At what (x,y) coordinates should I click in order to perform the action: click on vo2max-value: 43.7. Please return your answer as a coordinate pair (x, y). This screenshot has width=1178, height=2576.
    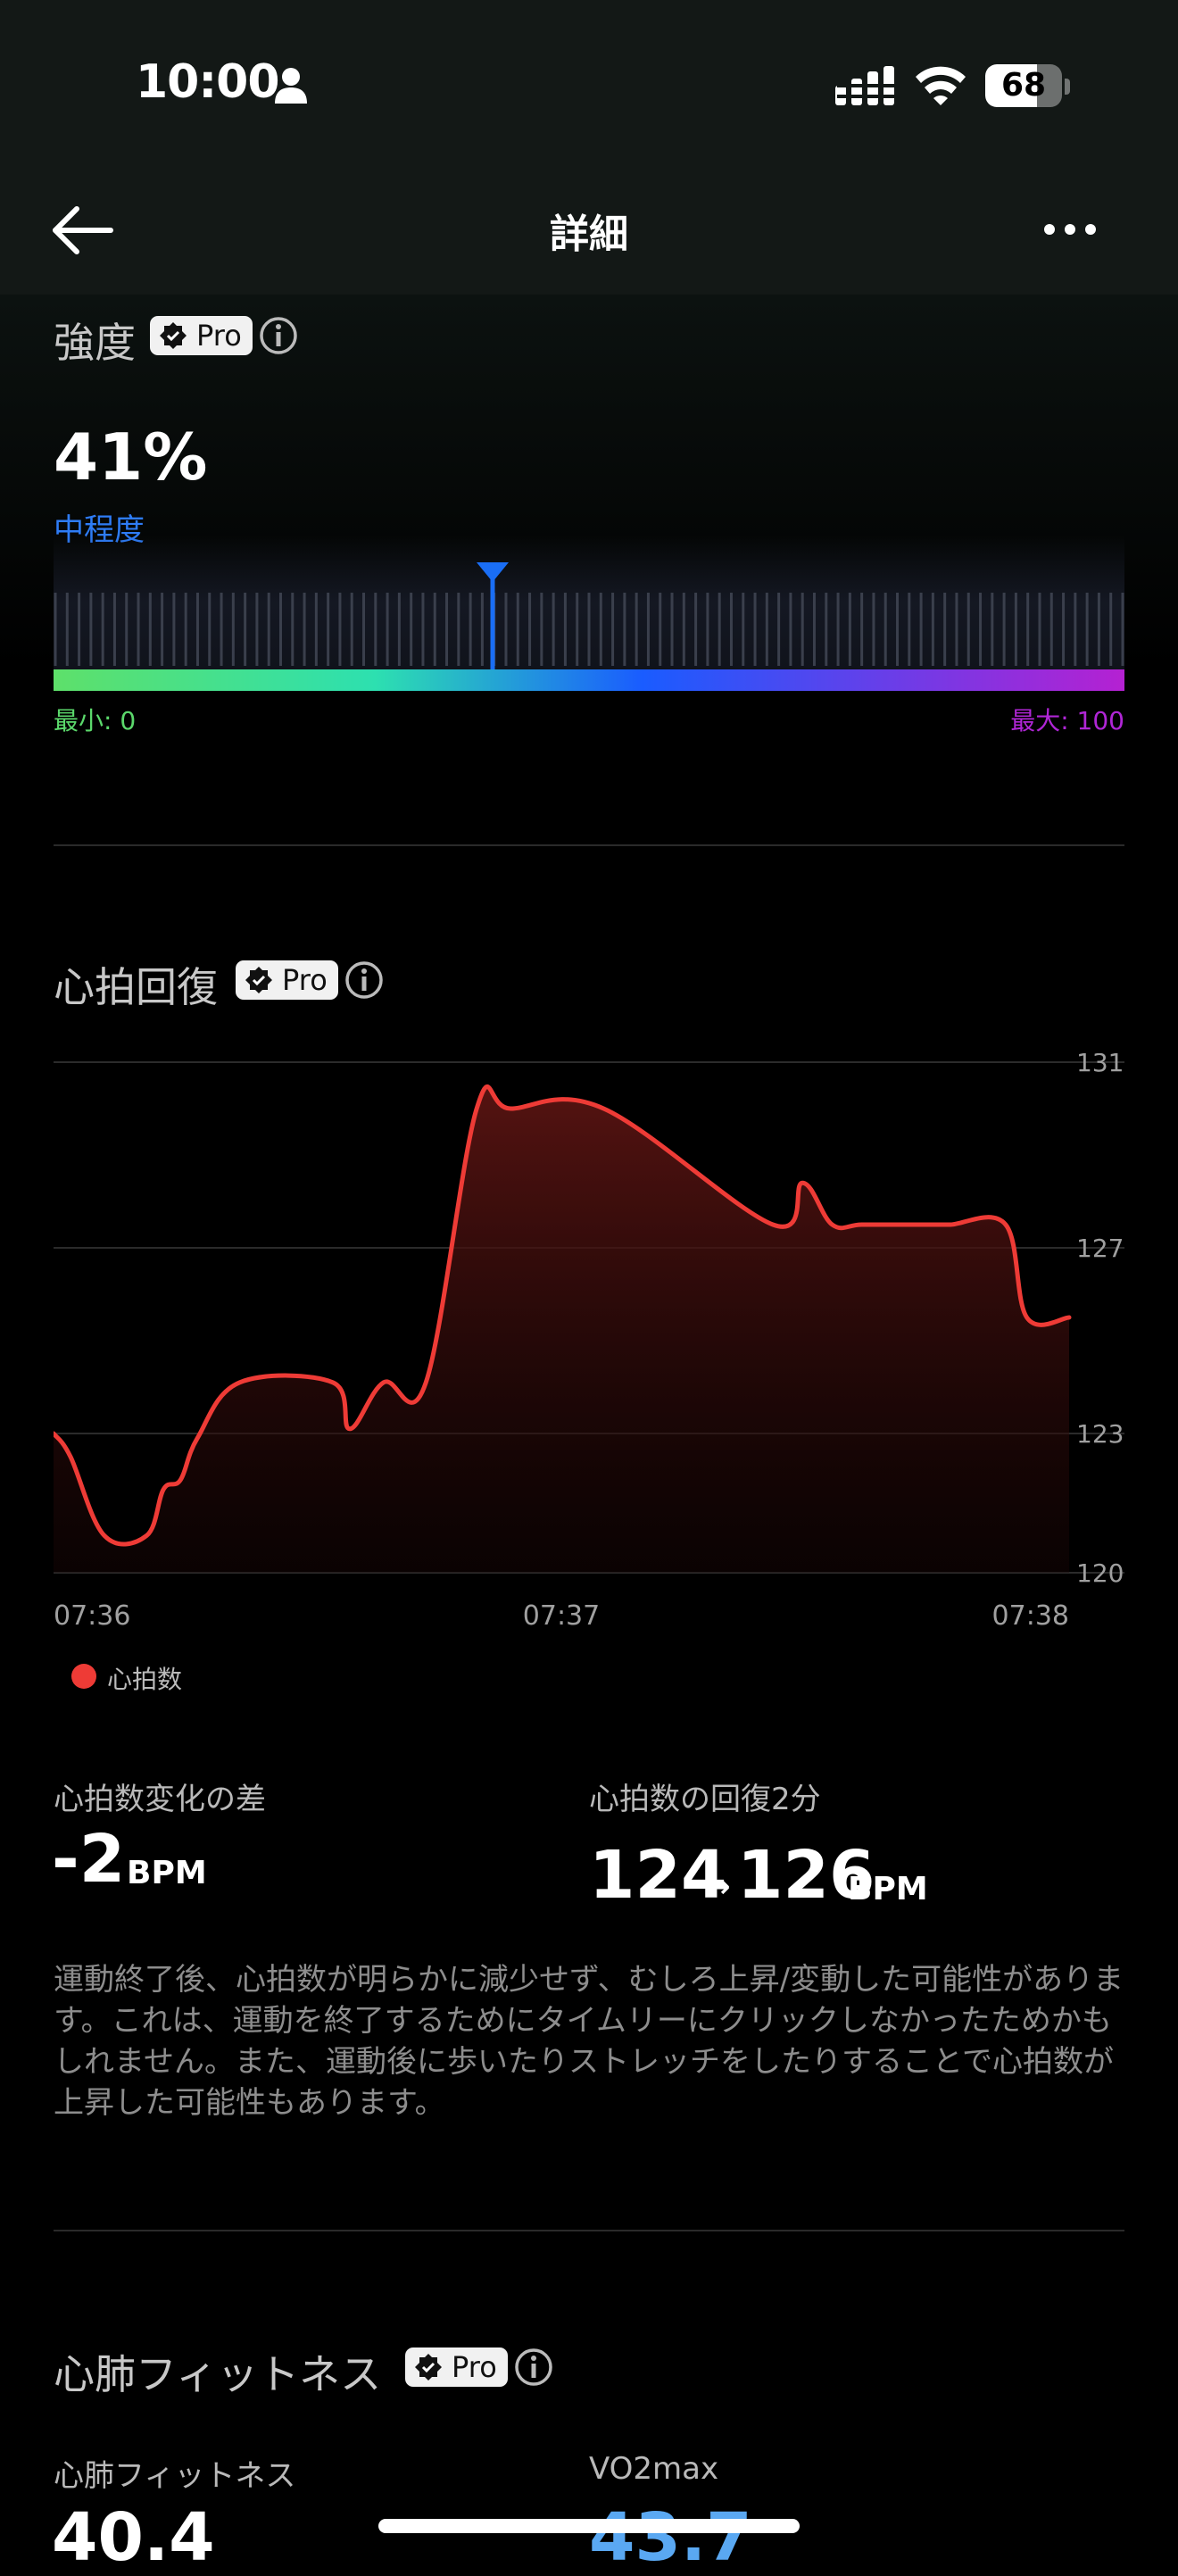
    Looking at the image, I should click on (670, 2537).